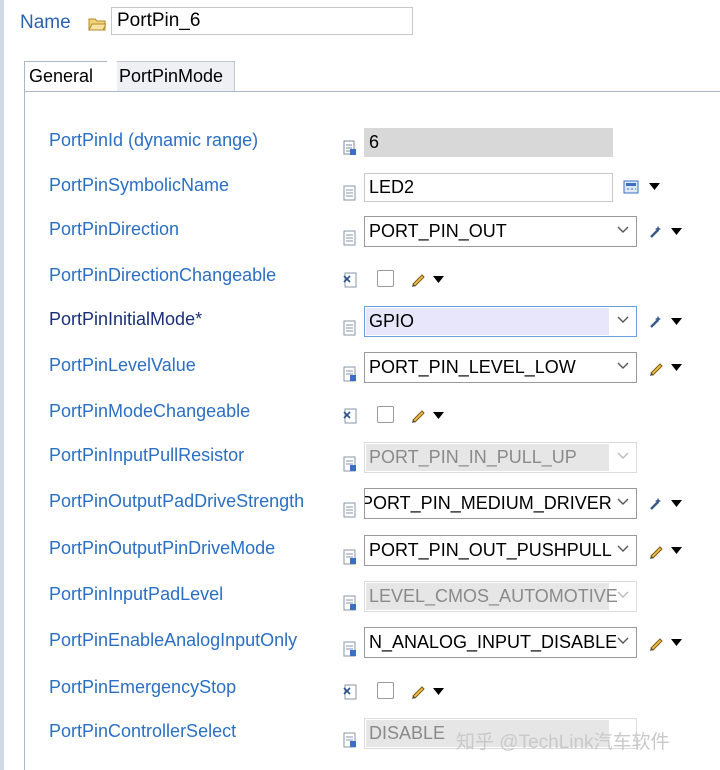 The height and width of the screenshot is (770, 720). Describe the element at coordinates (563, 742) in the screenshot. I see `watermark: 知乎 @TechLink汽车软件` at that location.